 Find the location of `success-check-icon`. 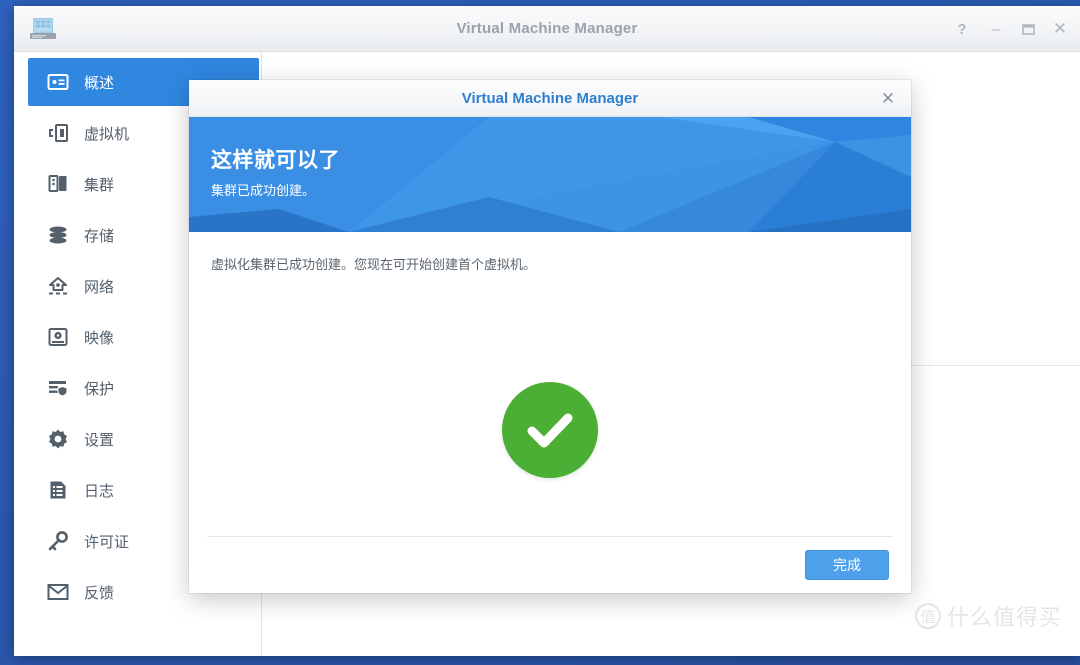

success-check-icon is located at coordinates (550, 430).